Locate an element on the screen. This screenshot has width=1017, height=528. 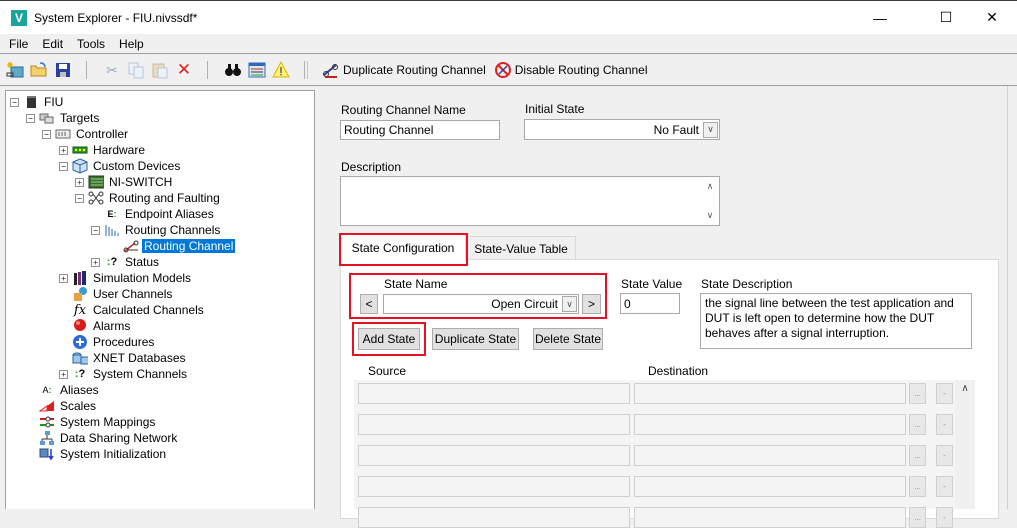
mapping-grid-scrollbar: ∧ is located at coordinates (965, 444).